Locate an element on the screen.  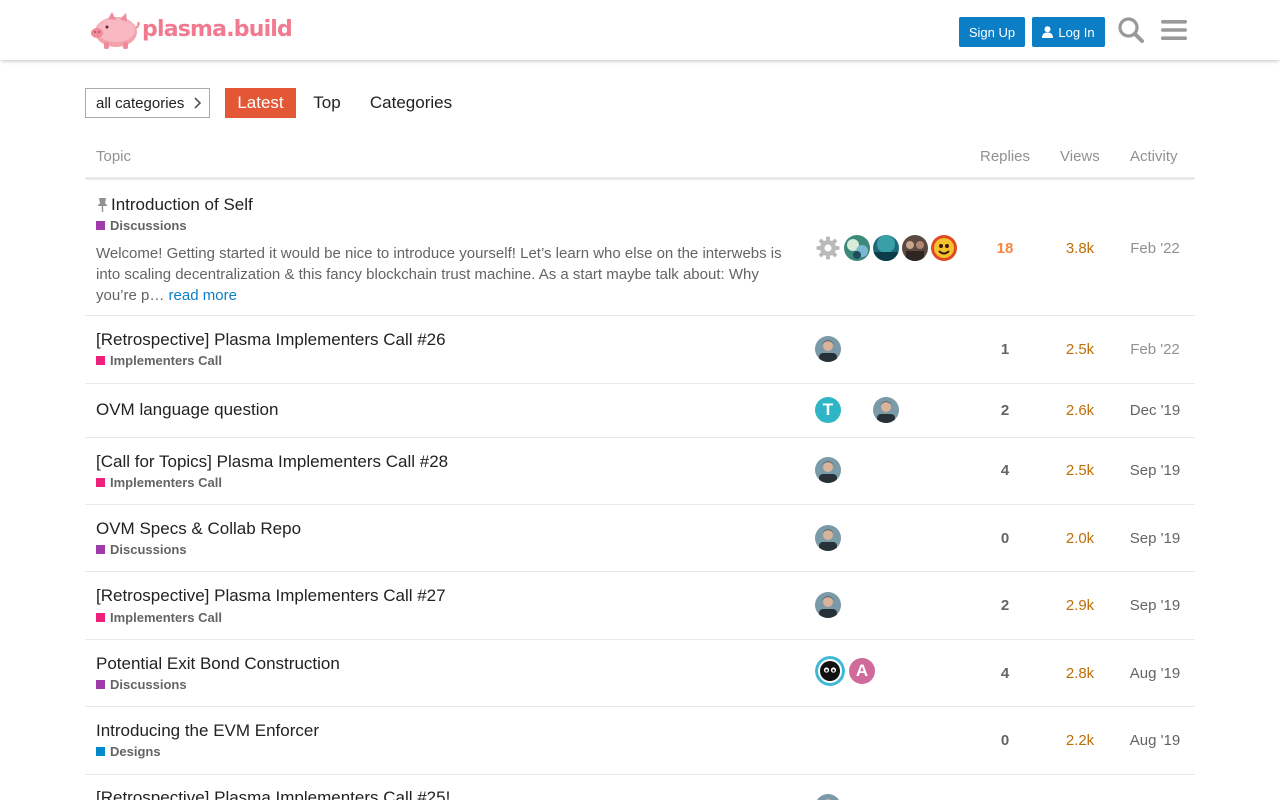
topic-posters: A is located at coordinates (890, 671).